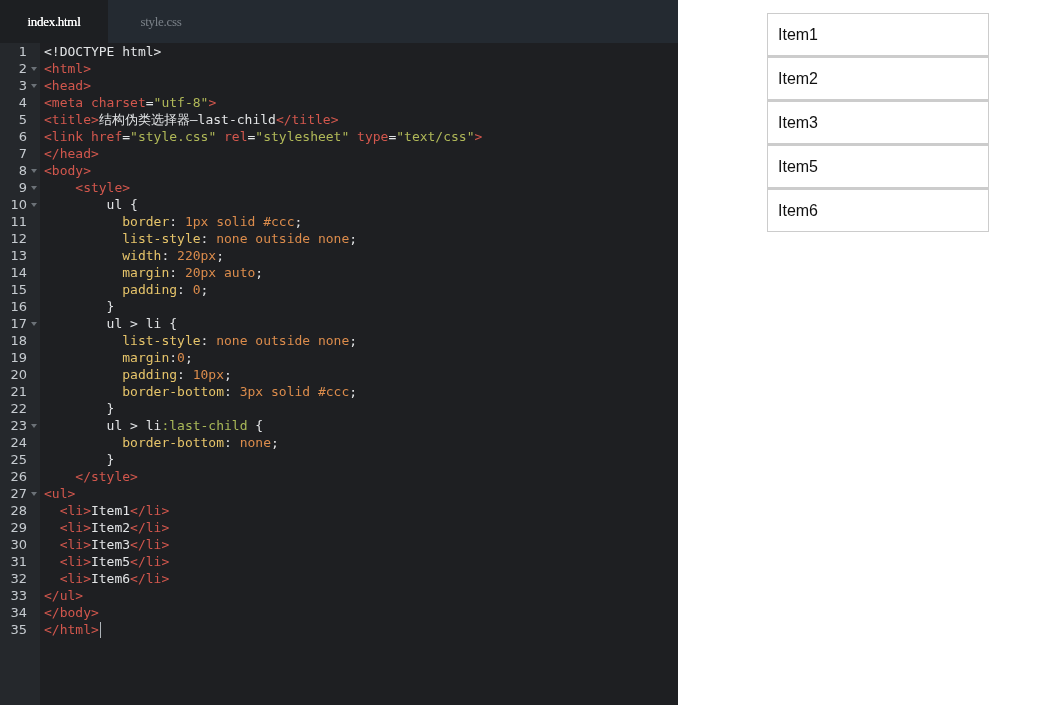 This screenshot has width=1049, height=705. Describe the element at coordinates (18, 221) in the screenshot. I see `line-number: 11` at that location.